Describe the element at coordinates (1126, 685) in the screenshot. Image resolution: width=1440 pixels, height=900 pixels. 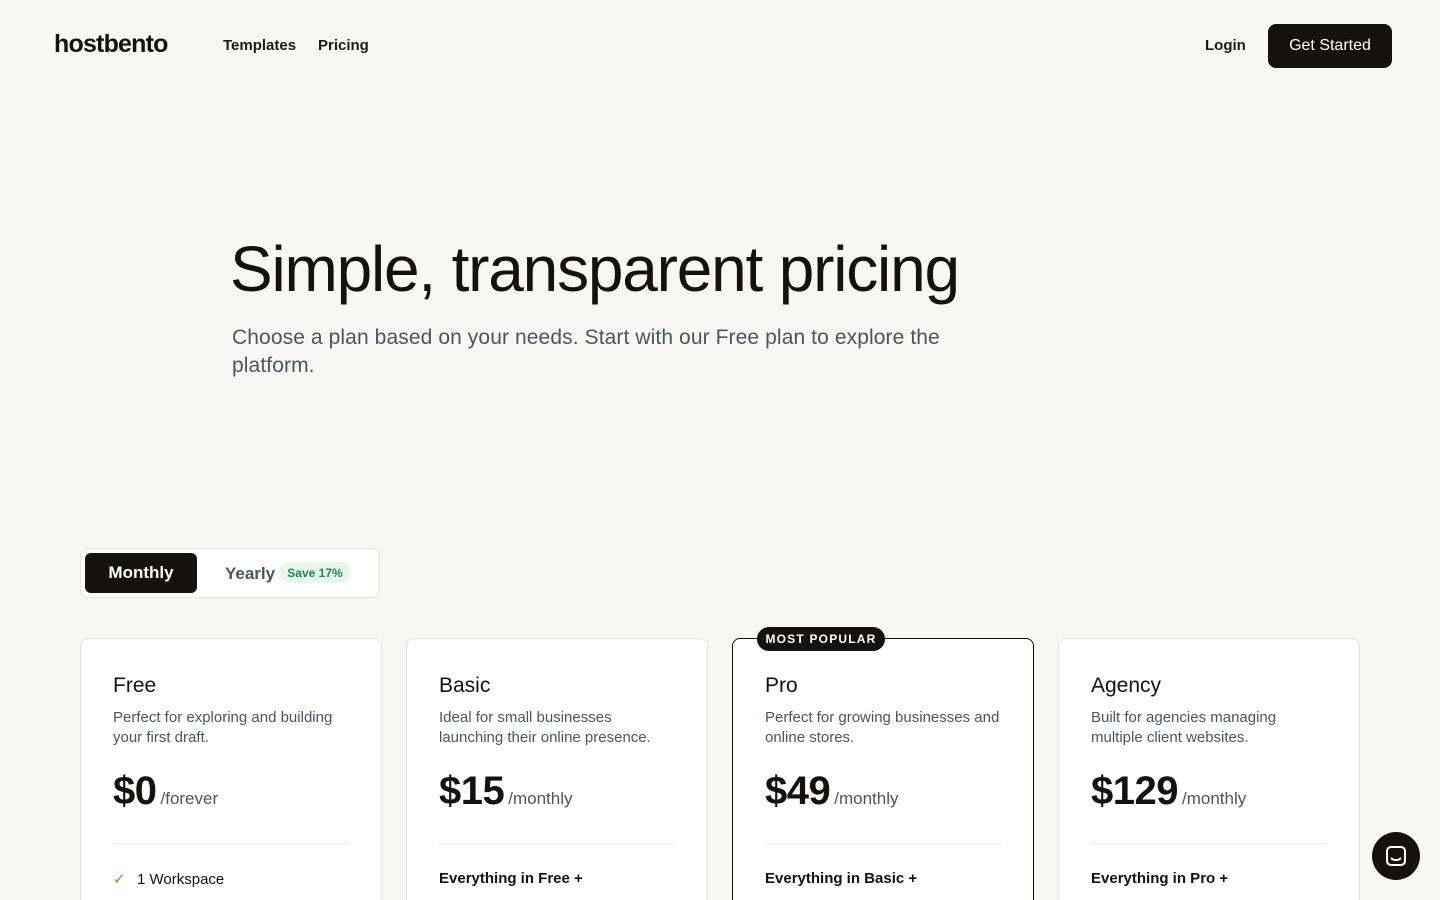
I see `plan-name: Agency` at that location.